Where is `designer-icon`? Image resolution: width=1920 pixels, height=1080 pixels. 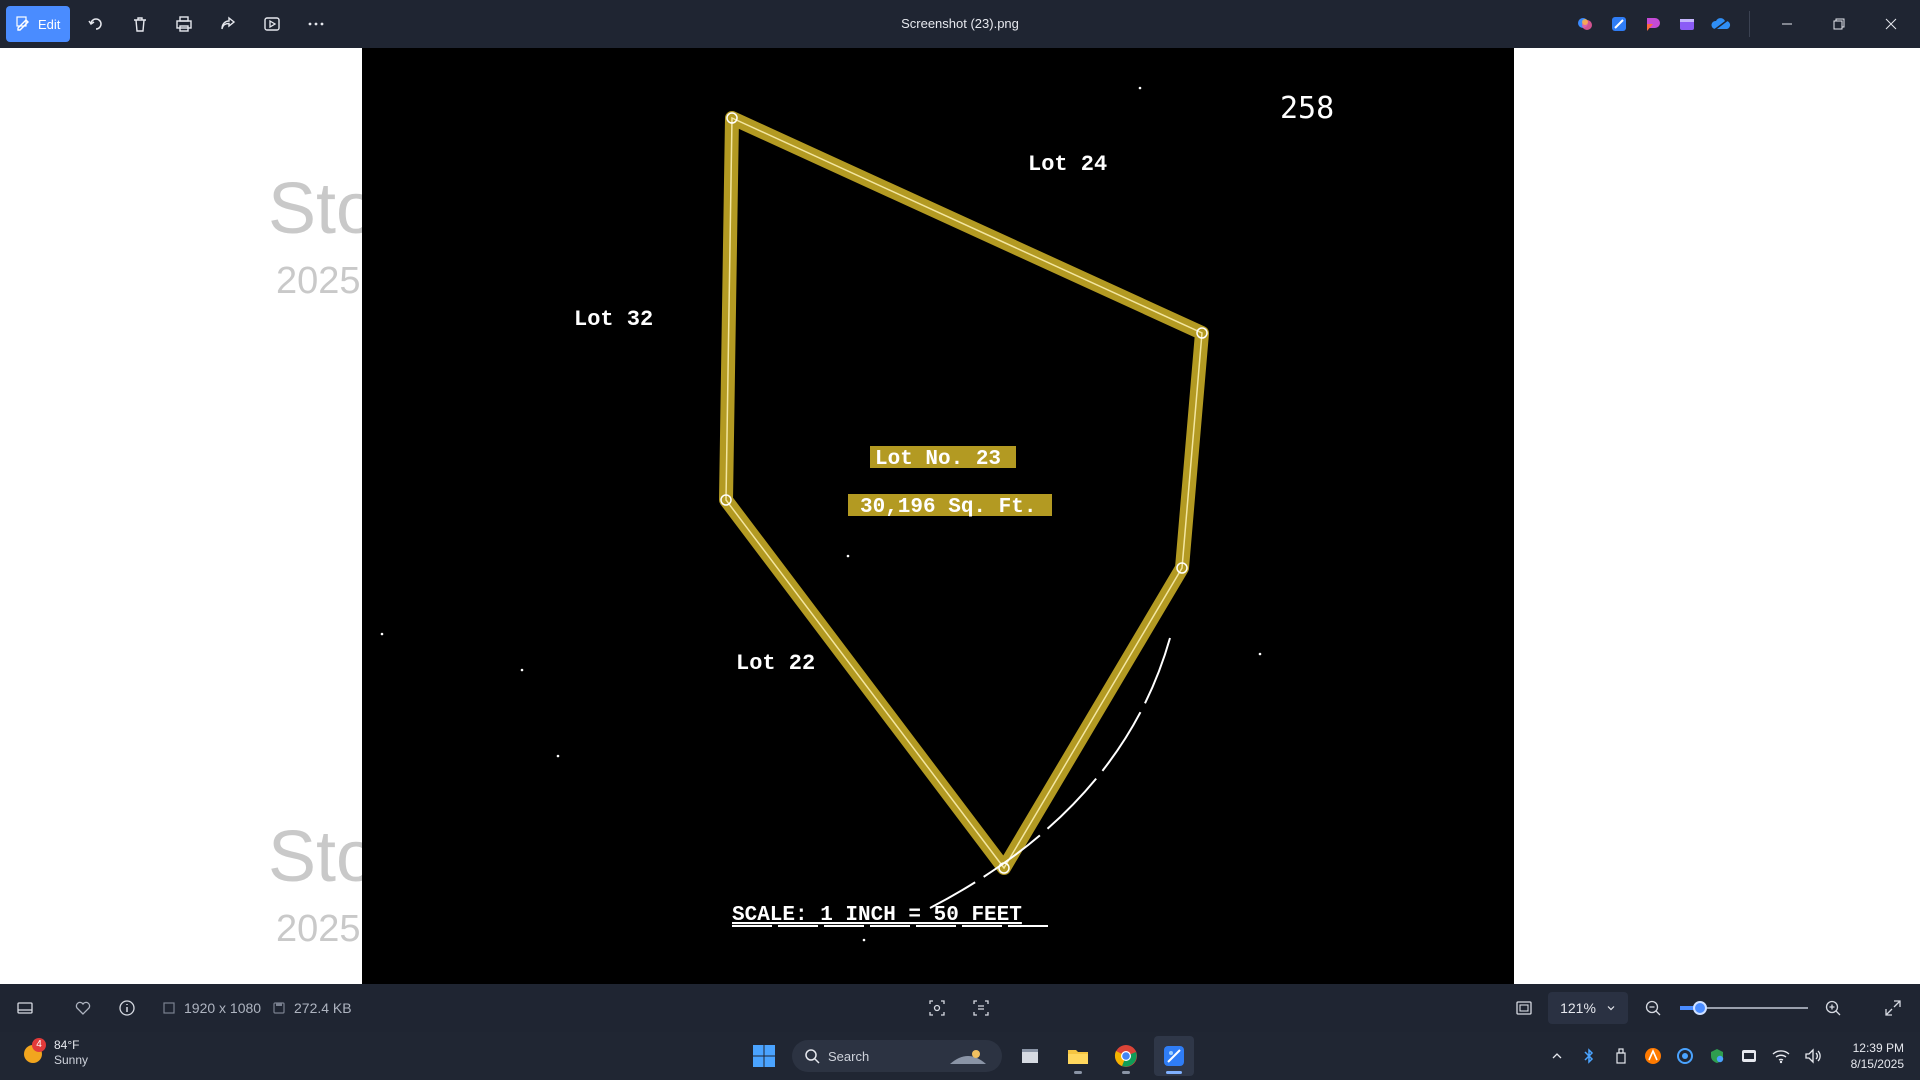 designer-icon is located at coordinates (1619, 24).